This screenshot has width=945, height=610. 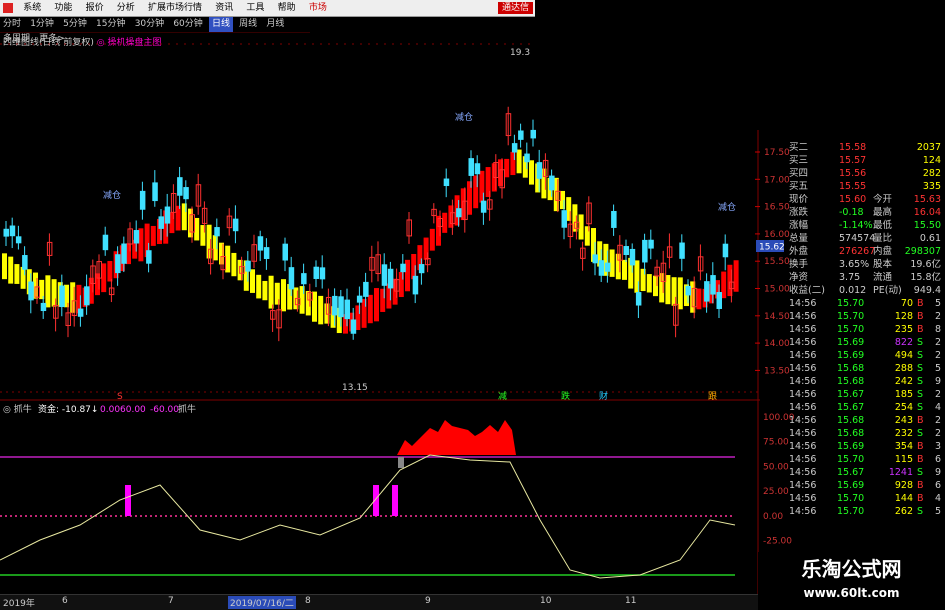 What do you see at coordinates (866, 485) in the screenshot?
I see `tick-row: 14:56 15.69 928 B 6` at bounding box center [866, 485].